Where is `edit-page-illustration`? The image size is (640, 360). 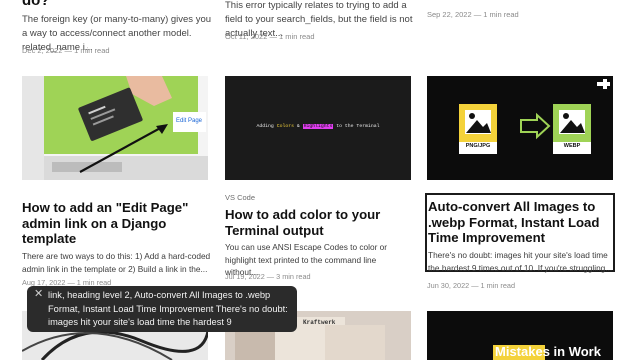 edit-page-illustration is located at coordinates (115, 128).